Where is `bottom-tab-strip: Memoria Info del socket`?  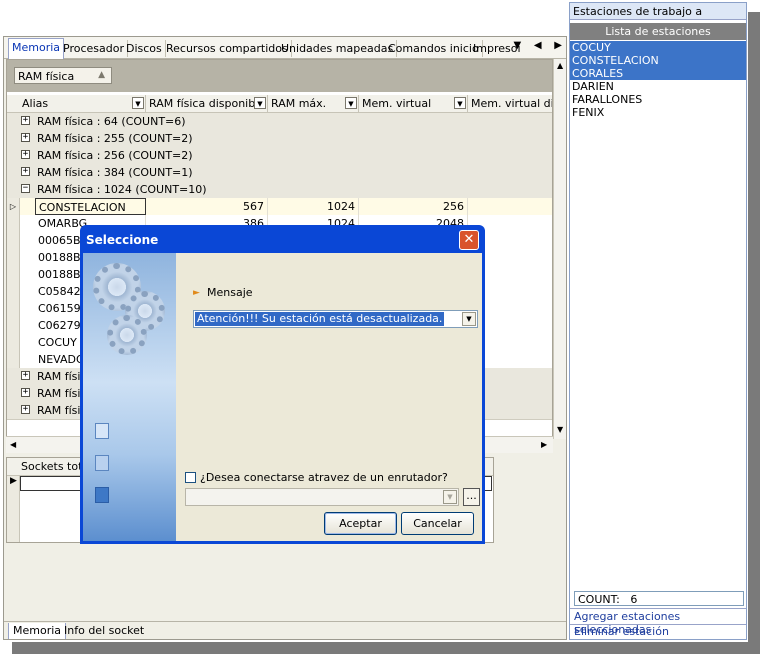
bottom-tab-strip: Memoria Info del socket is located at coordinates (285, 630).